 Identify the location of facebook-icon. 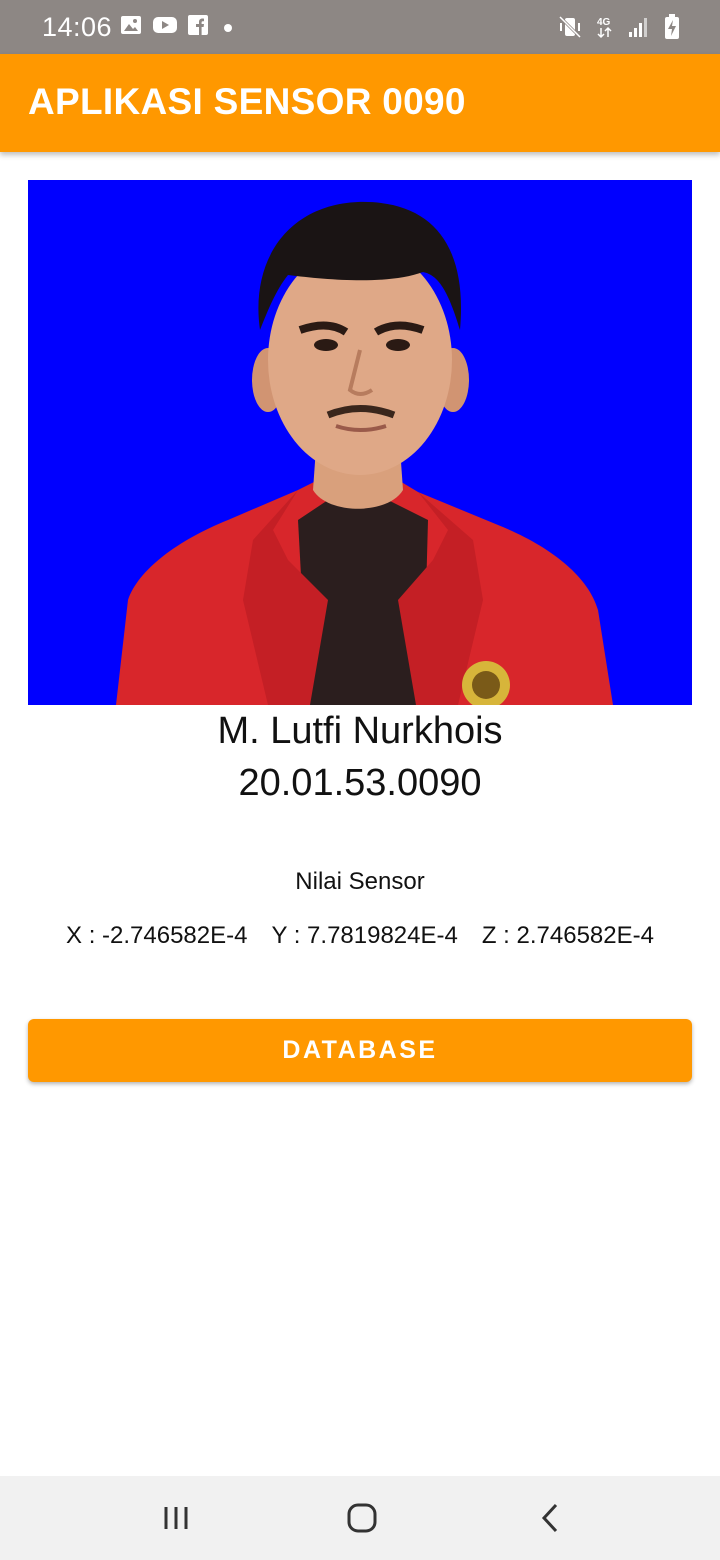
(198, 27).